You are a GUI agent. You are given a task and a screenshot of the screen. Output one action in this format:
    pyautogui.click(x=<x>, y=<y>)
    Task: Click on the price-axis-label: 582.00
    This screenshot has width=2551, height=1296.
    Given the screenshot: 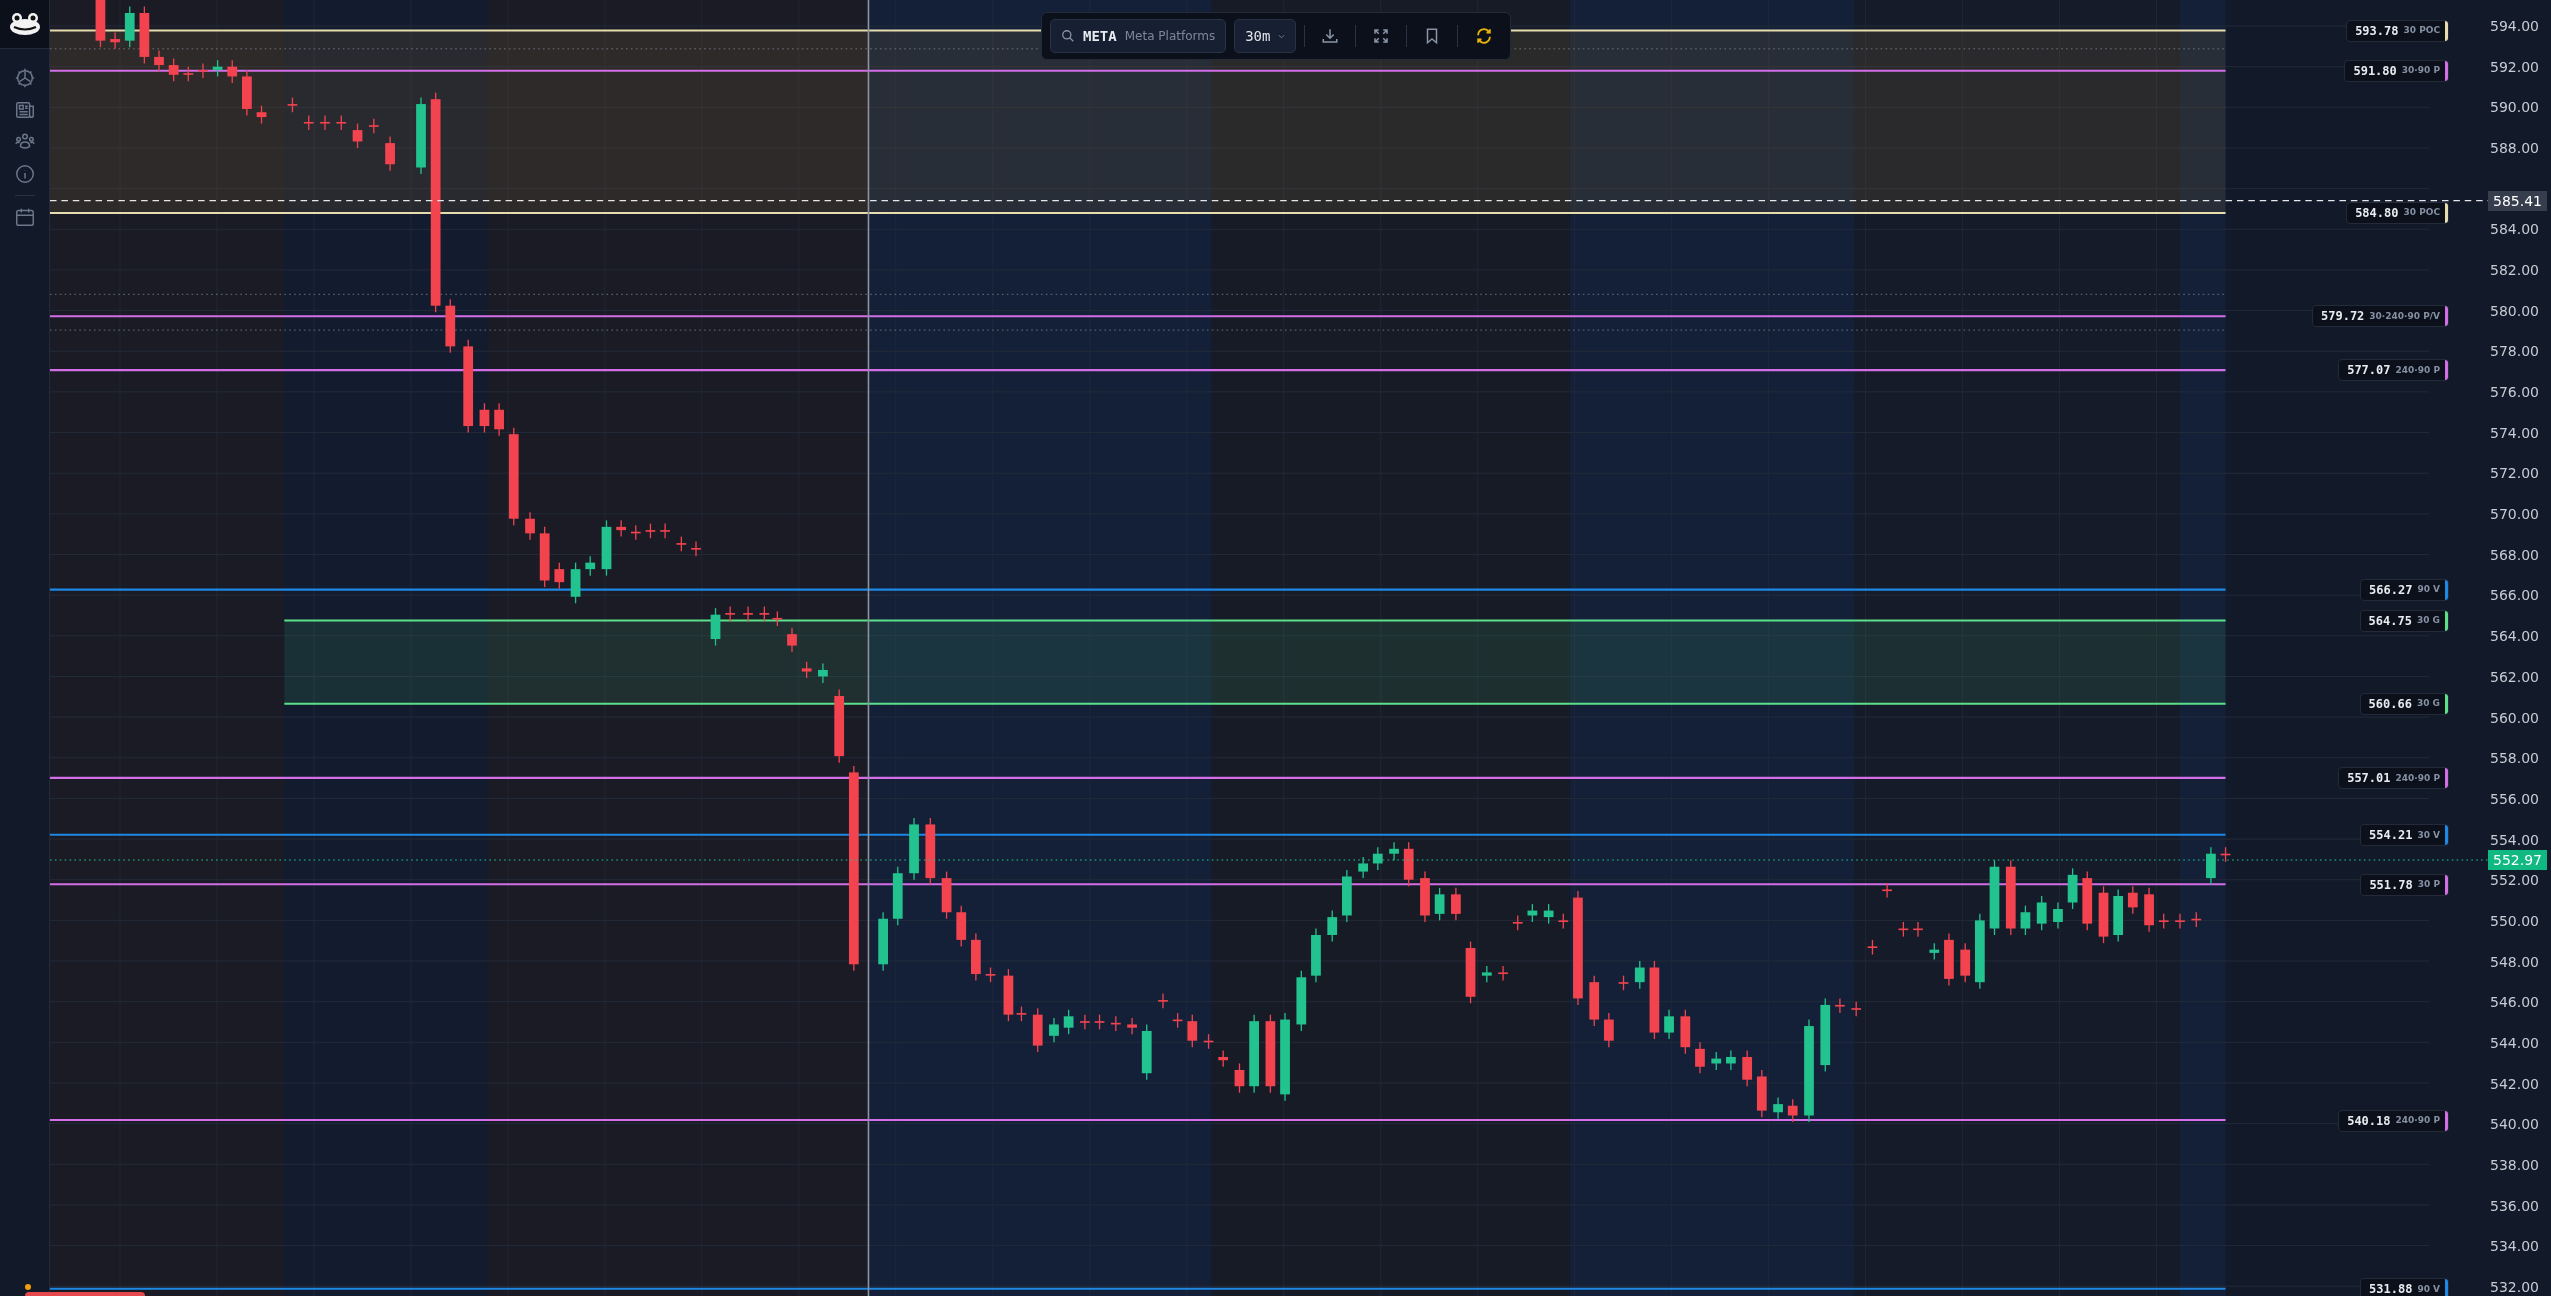 What is the action you would take?
    pyautogui.click(x=2514, y=270)
    